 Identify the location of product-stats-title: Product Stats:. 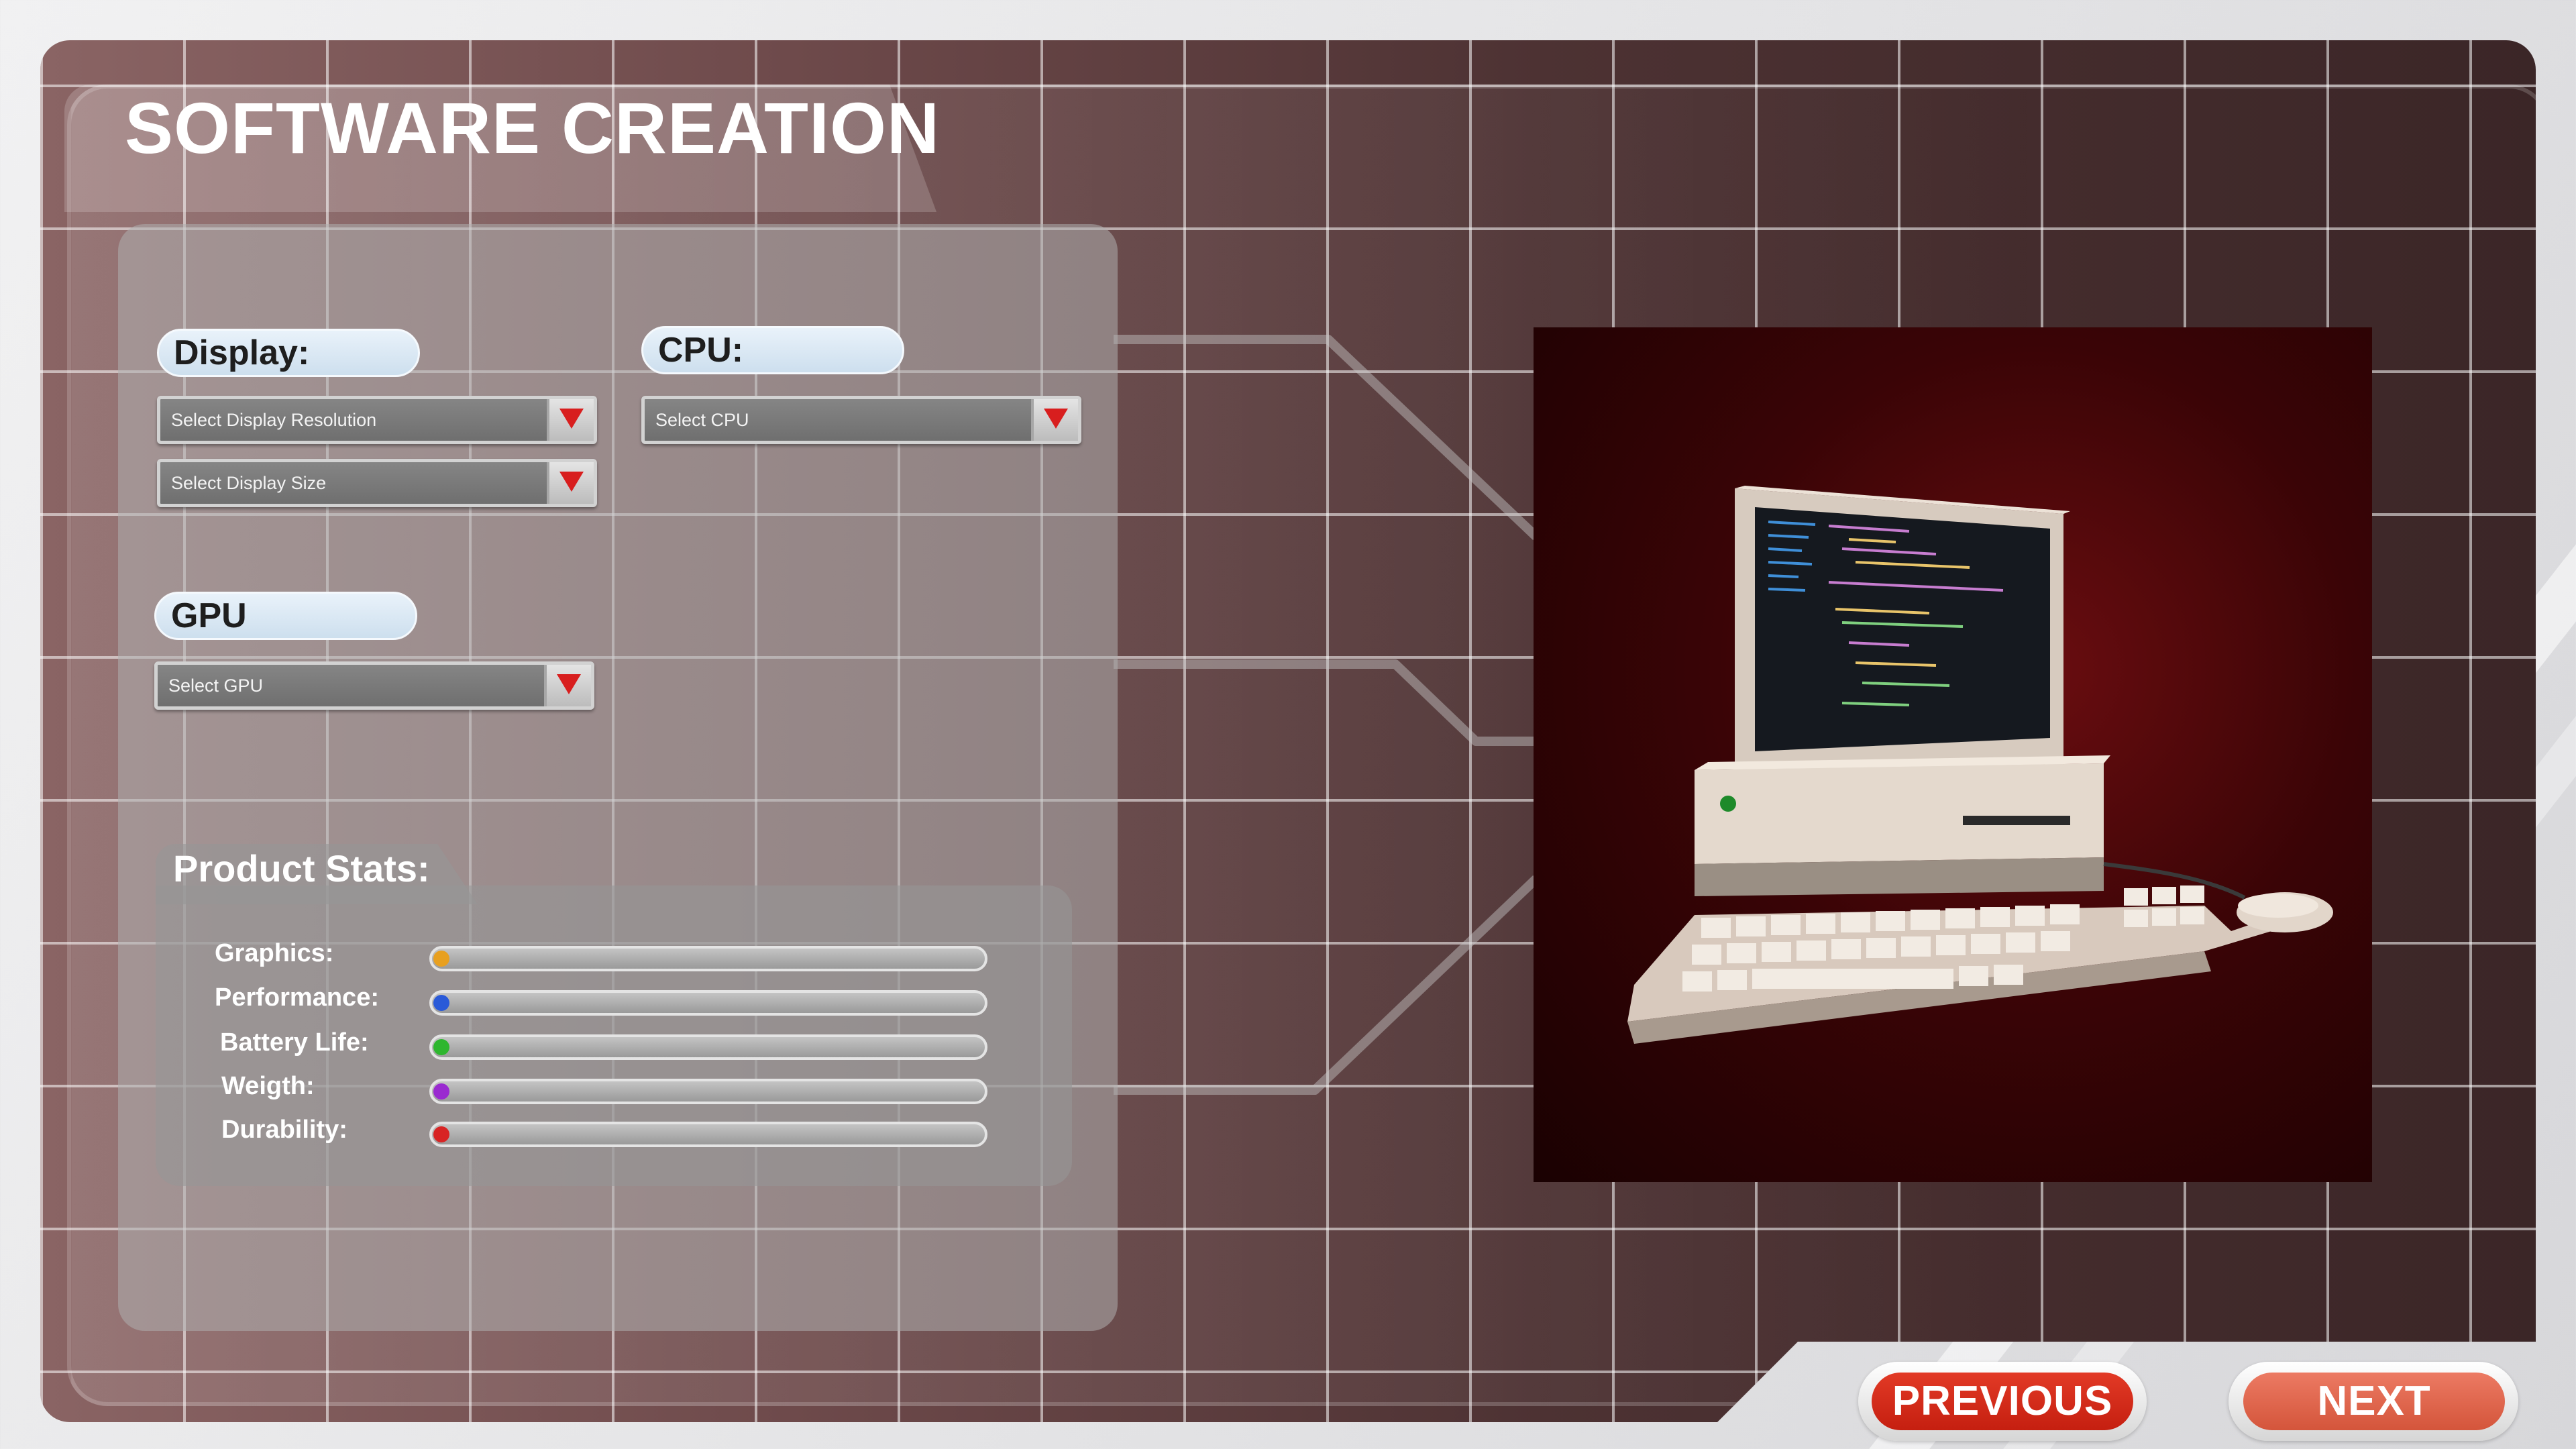
(301, 868).